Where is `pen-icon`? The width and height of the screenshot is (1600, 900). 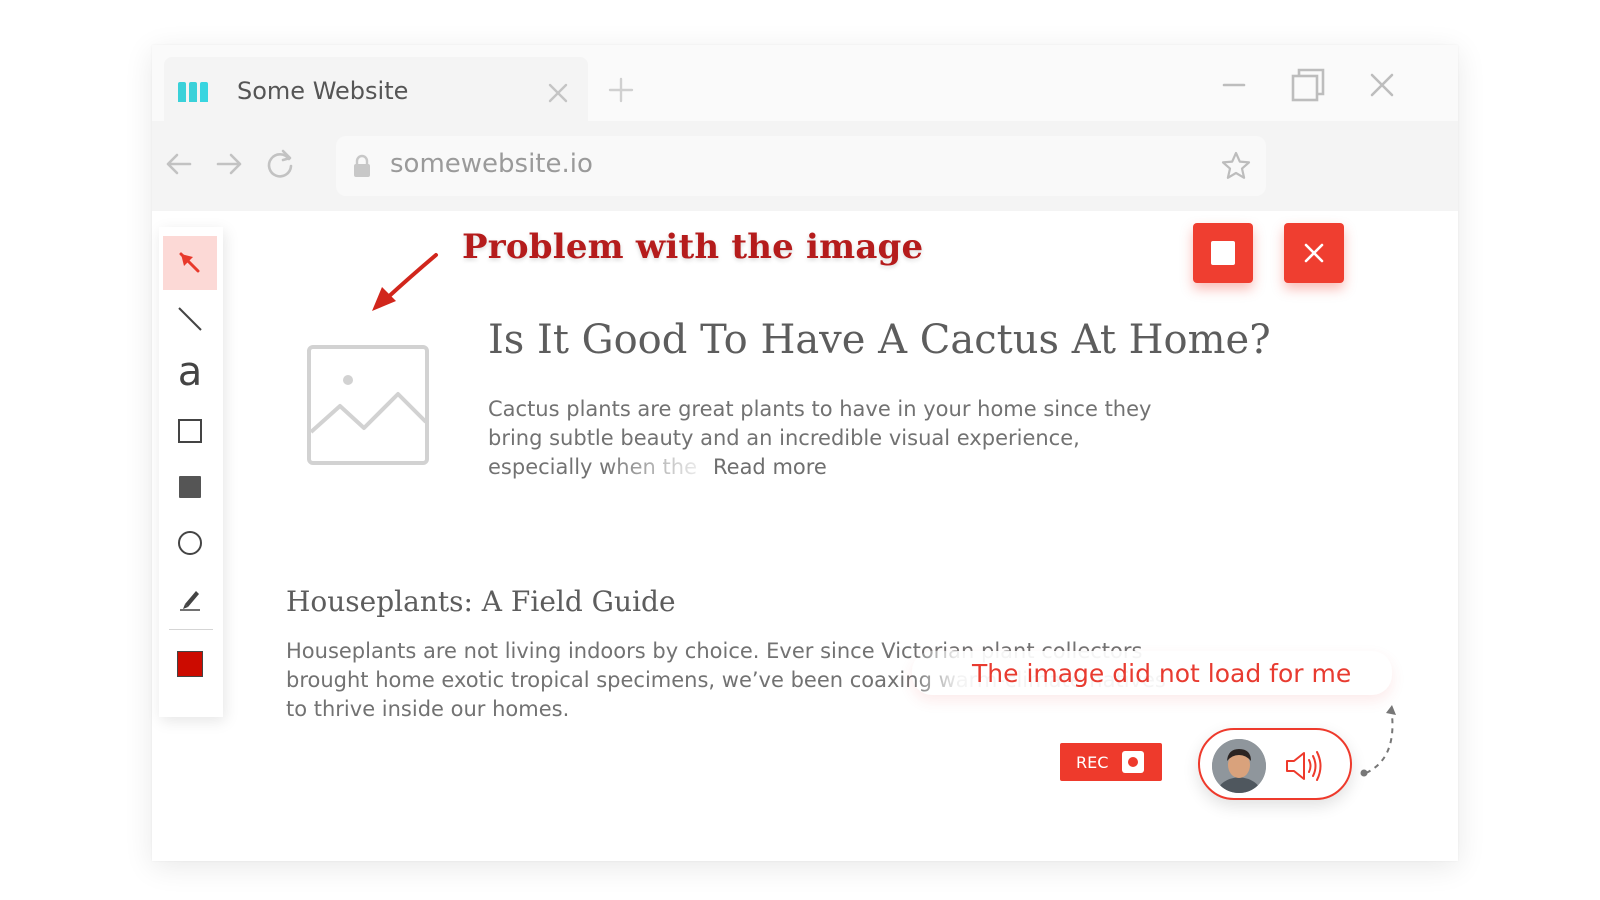
pen-icon is located at coordinates (190, 601).